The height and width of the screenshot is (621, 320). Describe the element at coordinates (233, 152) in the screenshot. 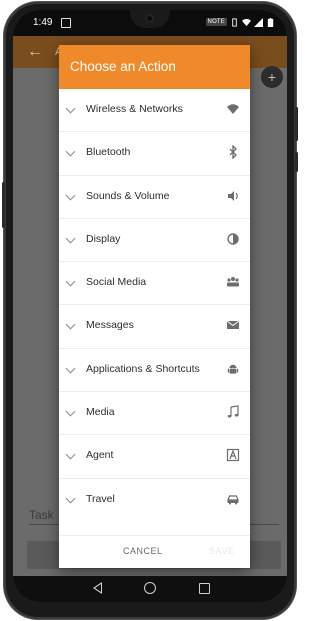

I see `bluetooth-icon` at that location.